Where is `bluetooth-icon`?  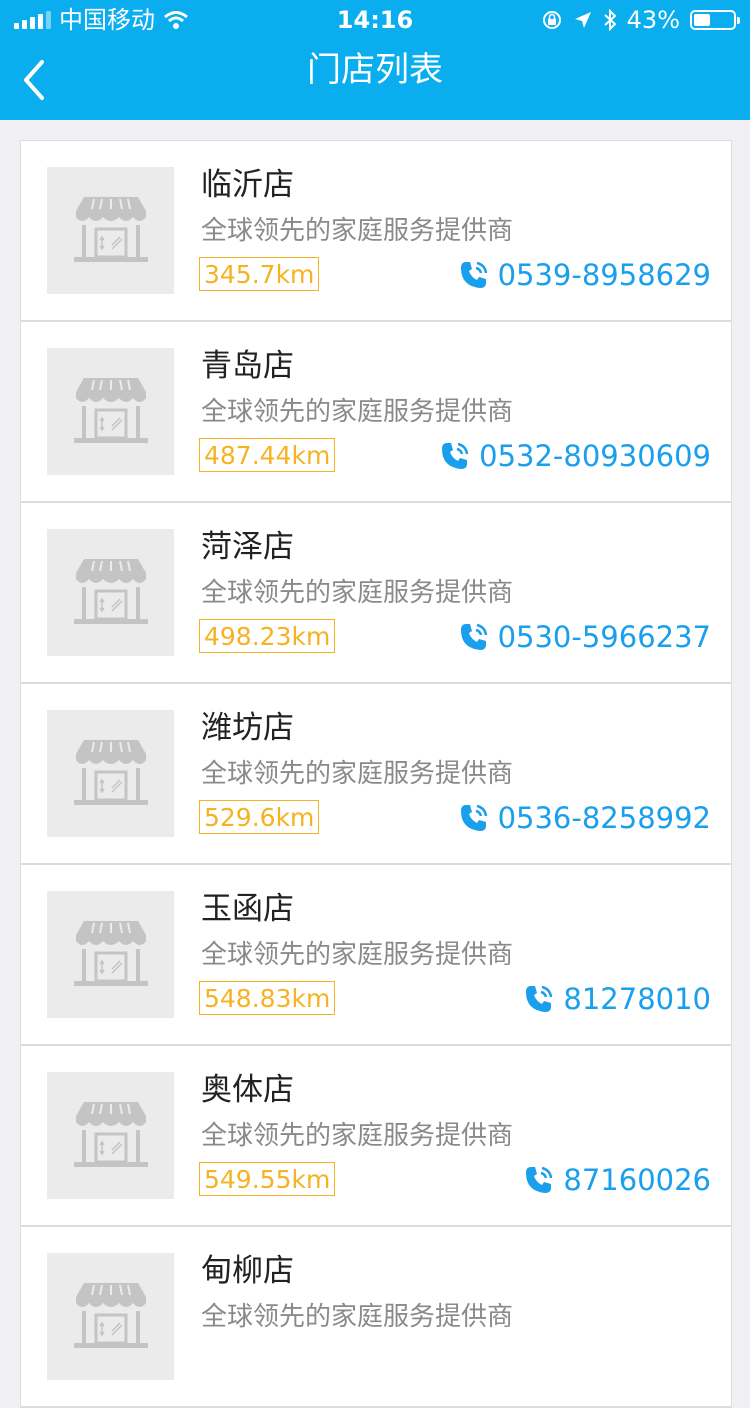
bluetooth-icon is located at coordinates (610, 20).